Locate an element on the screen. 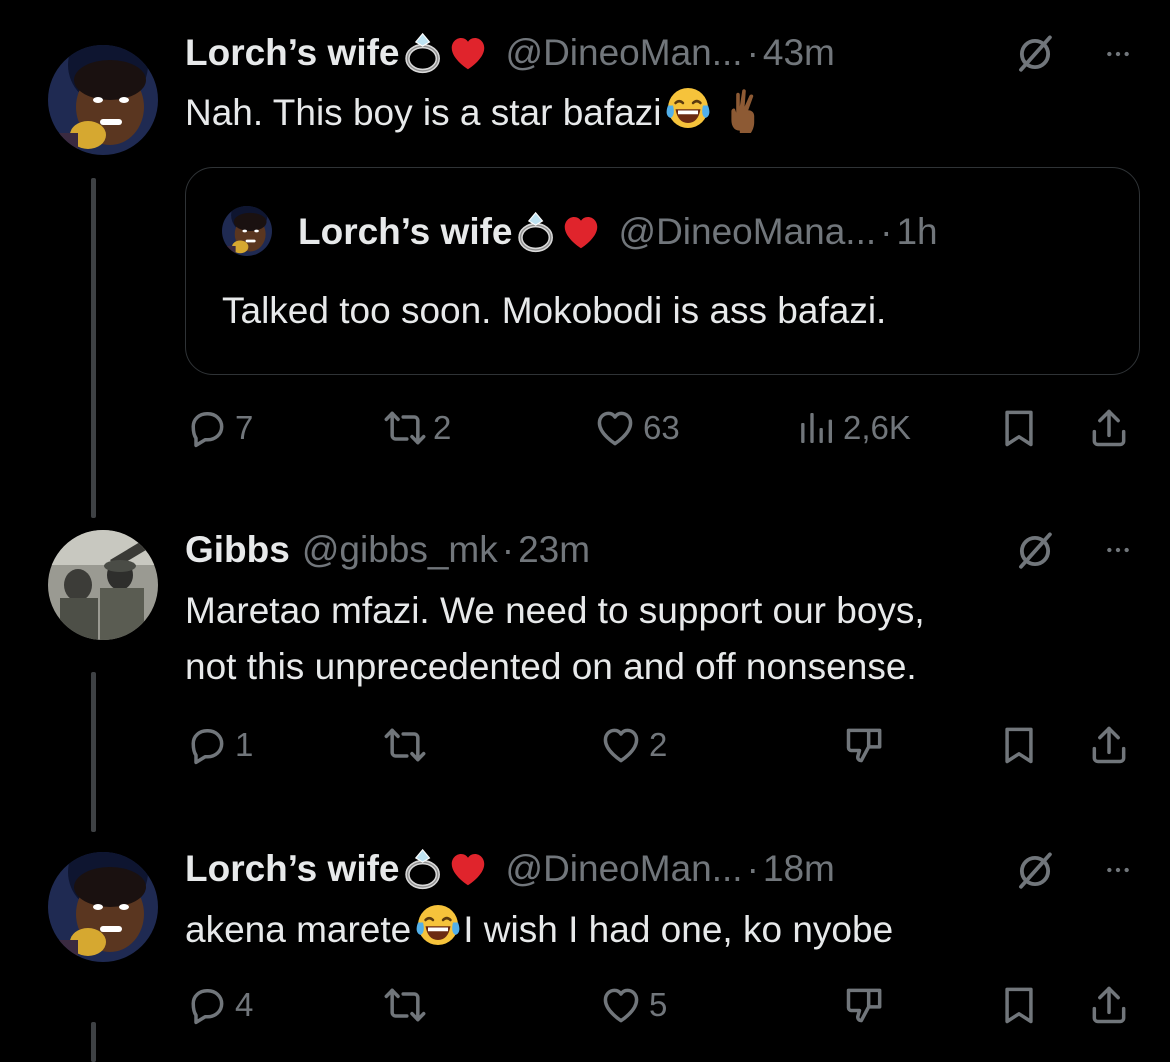 The image size is (1170, 1062). tweet-text: akena marete I wish I had one, ko nyobe is located at coordinates (539, 929).